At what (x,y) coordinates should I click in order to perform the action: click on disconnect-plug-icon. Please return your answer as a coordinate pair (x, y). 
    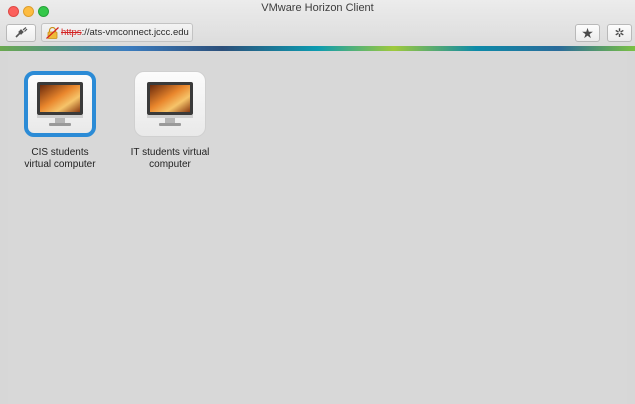
    Looking at the image, I should click on (21, 32).